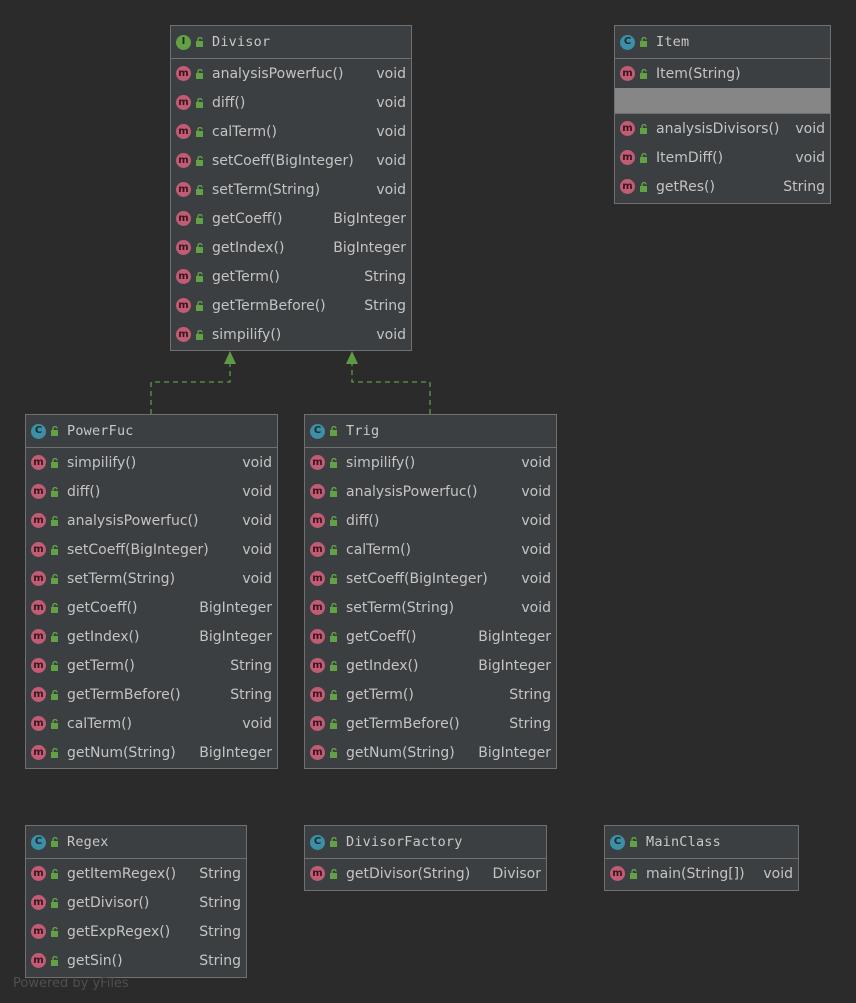 The width and height of the screenshot is (856, 1003). I want to click on method-row: m analysisDivisors() void, so click(722, 128).